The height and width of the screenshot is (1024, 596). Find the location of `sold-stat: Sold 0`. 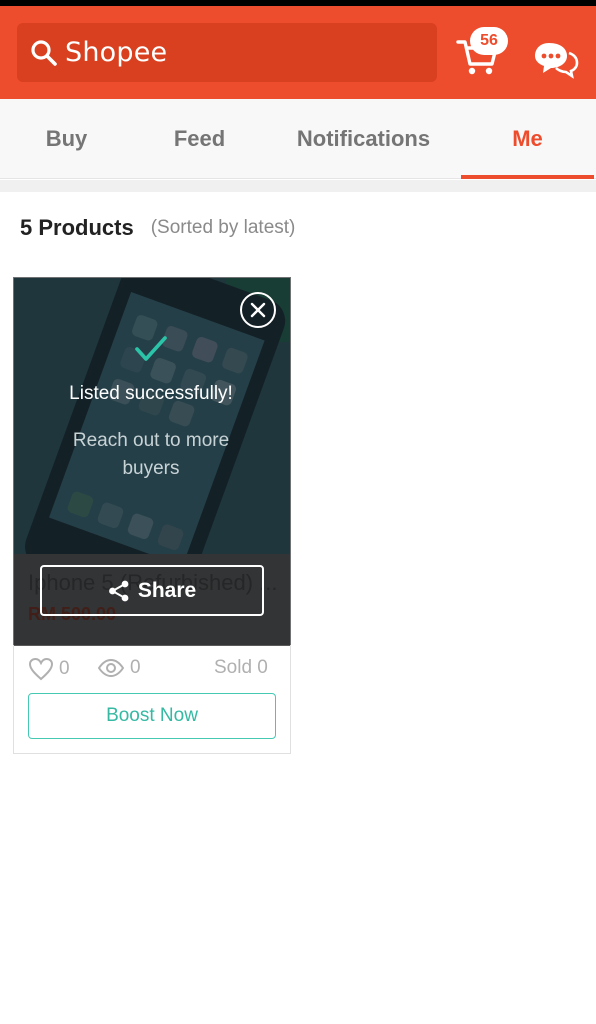

sold-stat: Sold 0 is located at coordinates (241, 667).